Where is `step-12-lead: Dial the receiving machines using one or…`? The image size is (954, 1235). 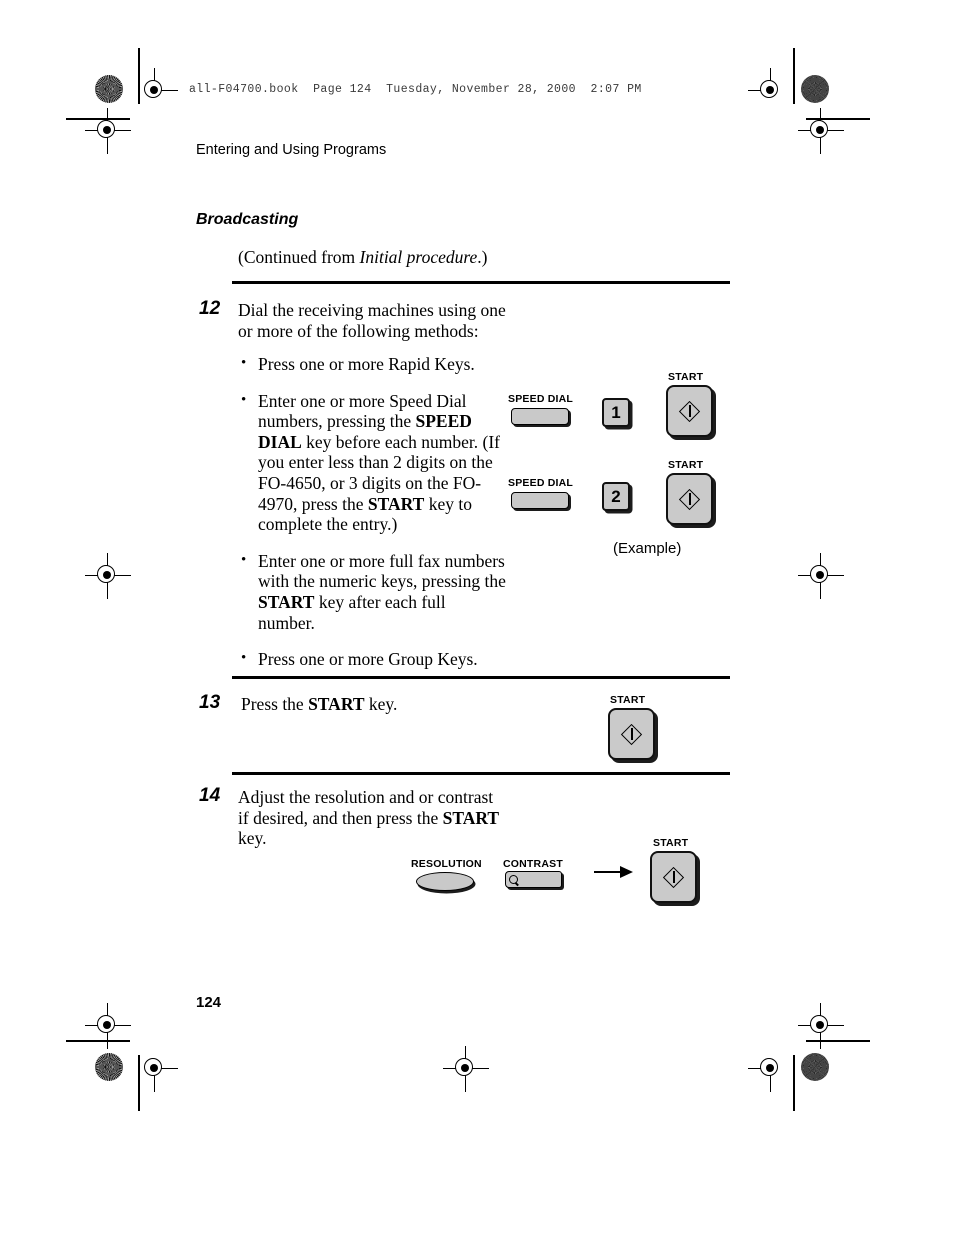
step-12-lead: Dial the receiving machines using one or… is located at coordinates (383, 320).